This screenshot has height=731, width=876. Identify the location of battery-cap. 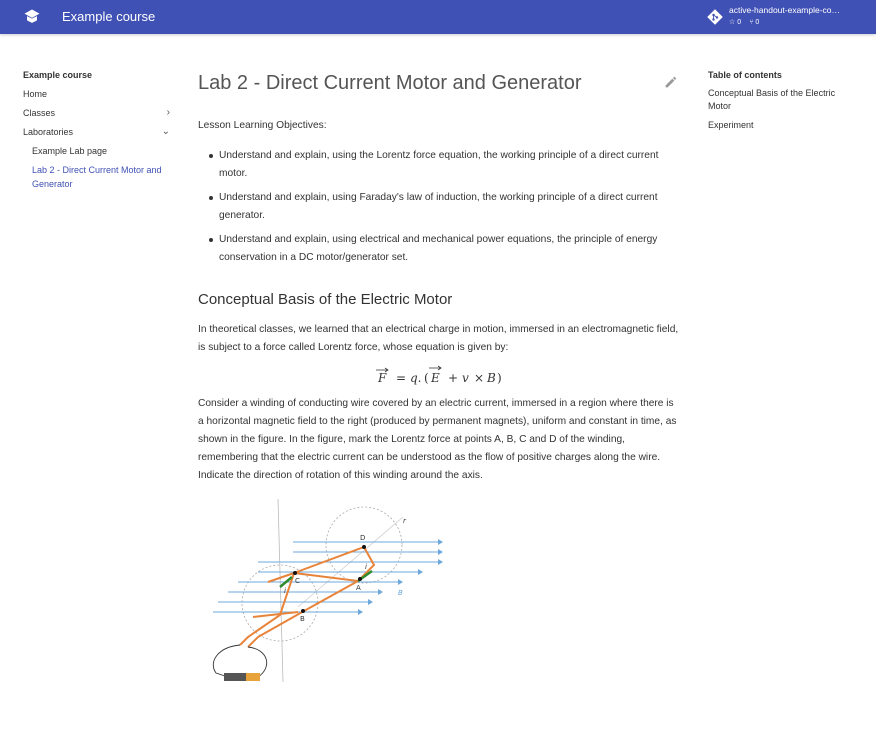
(253, 677).